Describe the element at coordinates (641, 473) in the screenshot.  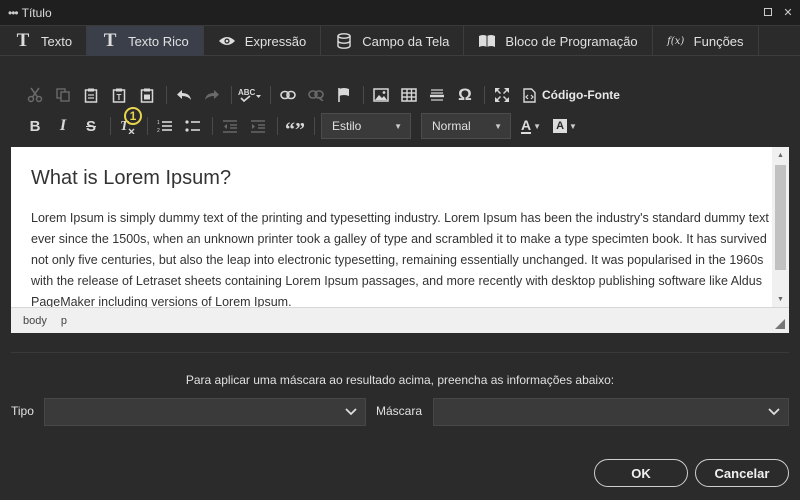
I see `ok-button: OK` at that location.